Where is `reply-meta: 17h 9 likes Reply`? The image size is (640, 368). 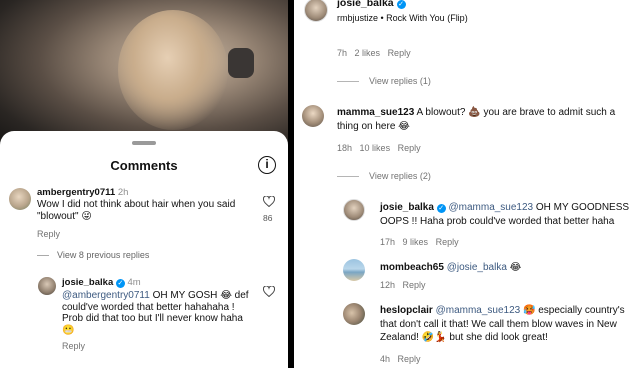
reply-meta: 17h 9 likes Reply is located at coordinates (419, 242).